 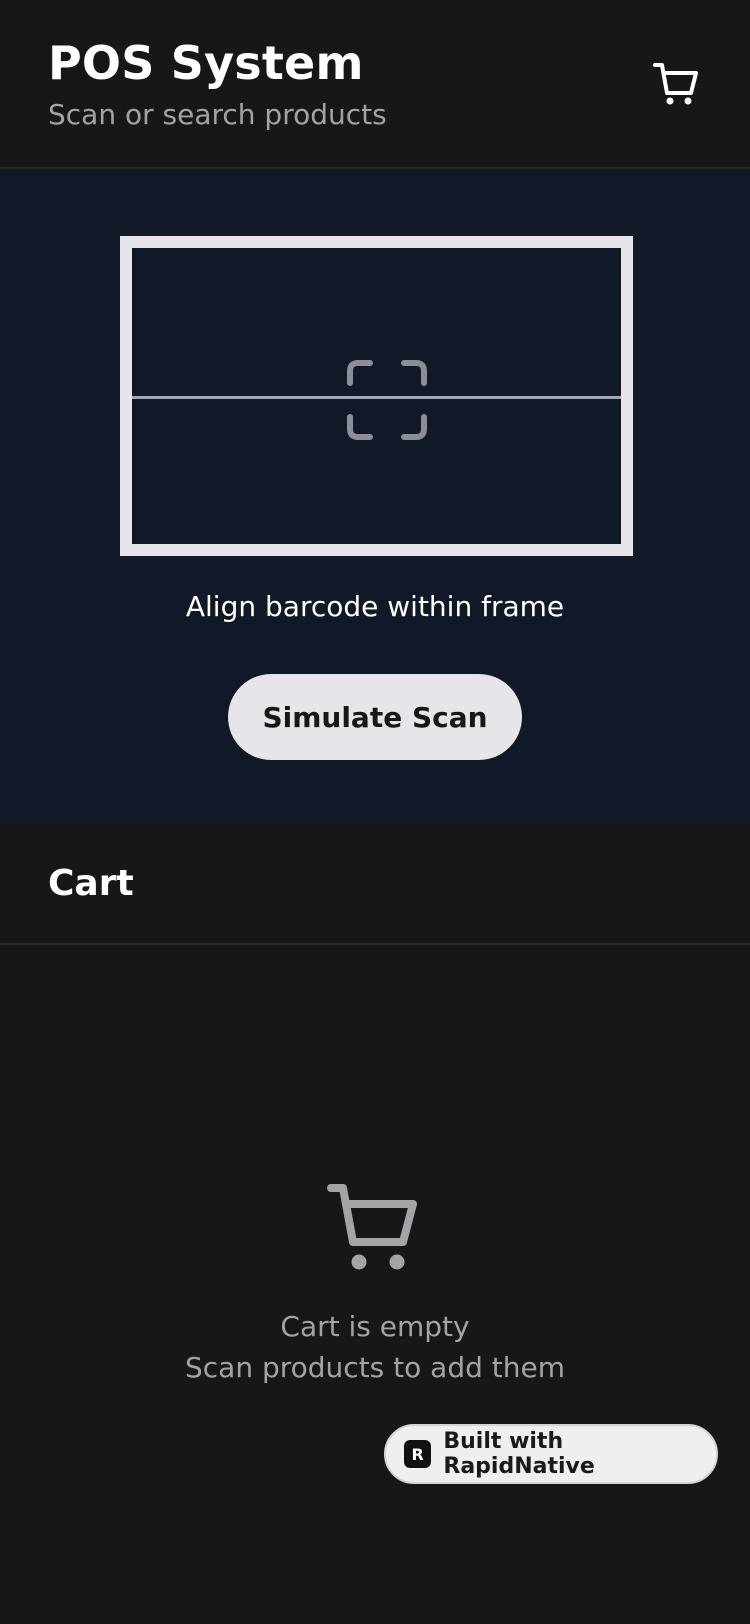 What do you see at coordinates (375, 606) in the screenshot?
I see `scan-hint: Align barcode within frame` at bounding box center [375, 606].